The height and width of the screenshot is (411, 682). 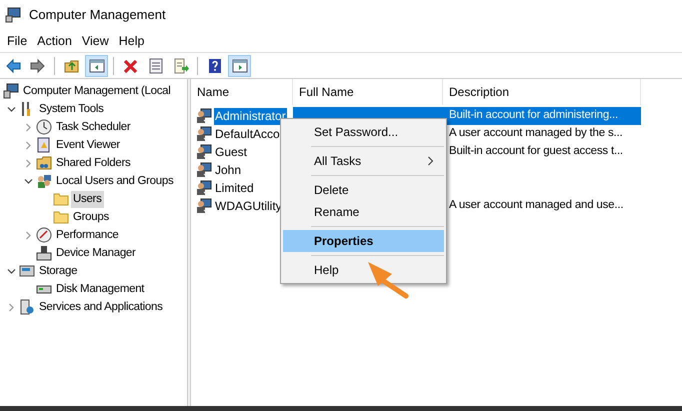 I want to click on tree-item: Event Viewer, so click(x=88, y=145).